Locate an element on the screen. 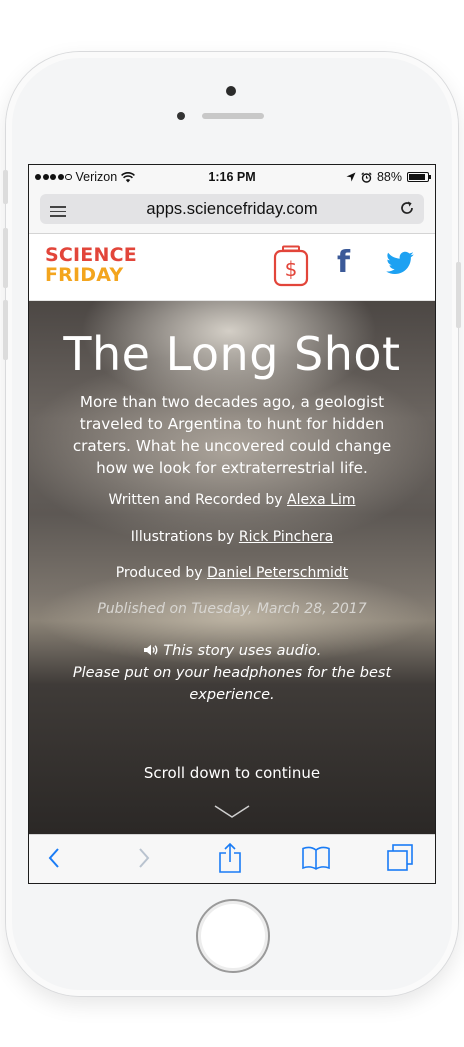 The image size is (464, 1047). tabs-icon is located at coordinates (400, 858).